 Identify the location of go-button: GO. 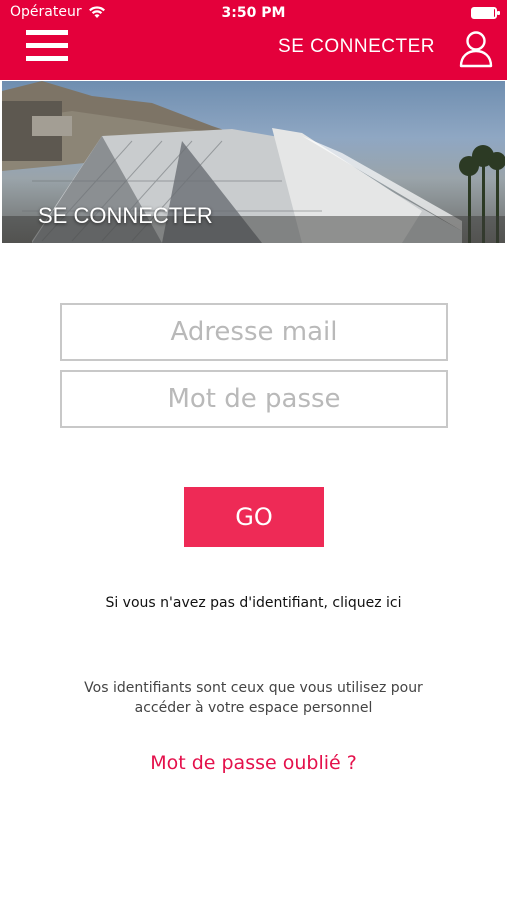
(254, 517).